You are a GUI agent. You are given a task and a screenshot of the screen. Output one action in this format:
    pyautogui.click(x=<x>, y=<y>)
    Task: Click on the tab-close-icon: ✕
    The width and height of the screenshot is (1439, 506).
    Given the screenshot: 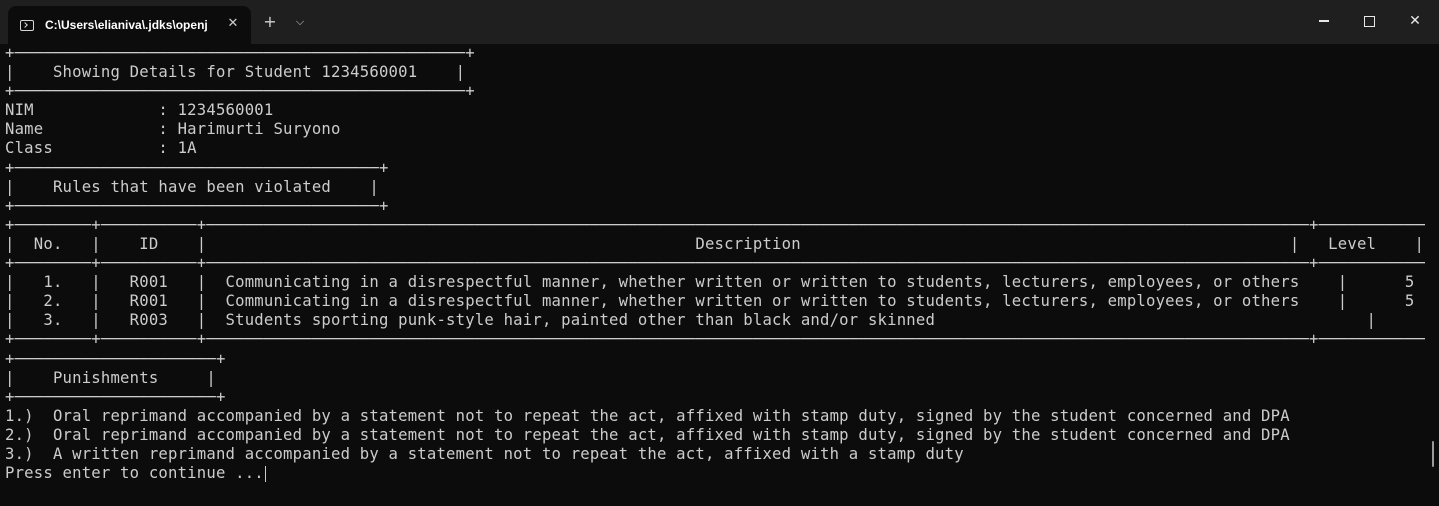 What is the action you would take?
    pyautogui.click(x=233, y=24)
    